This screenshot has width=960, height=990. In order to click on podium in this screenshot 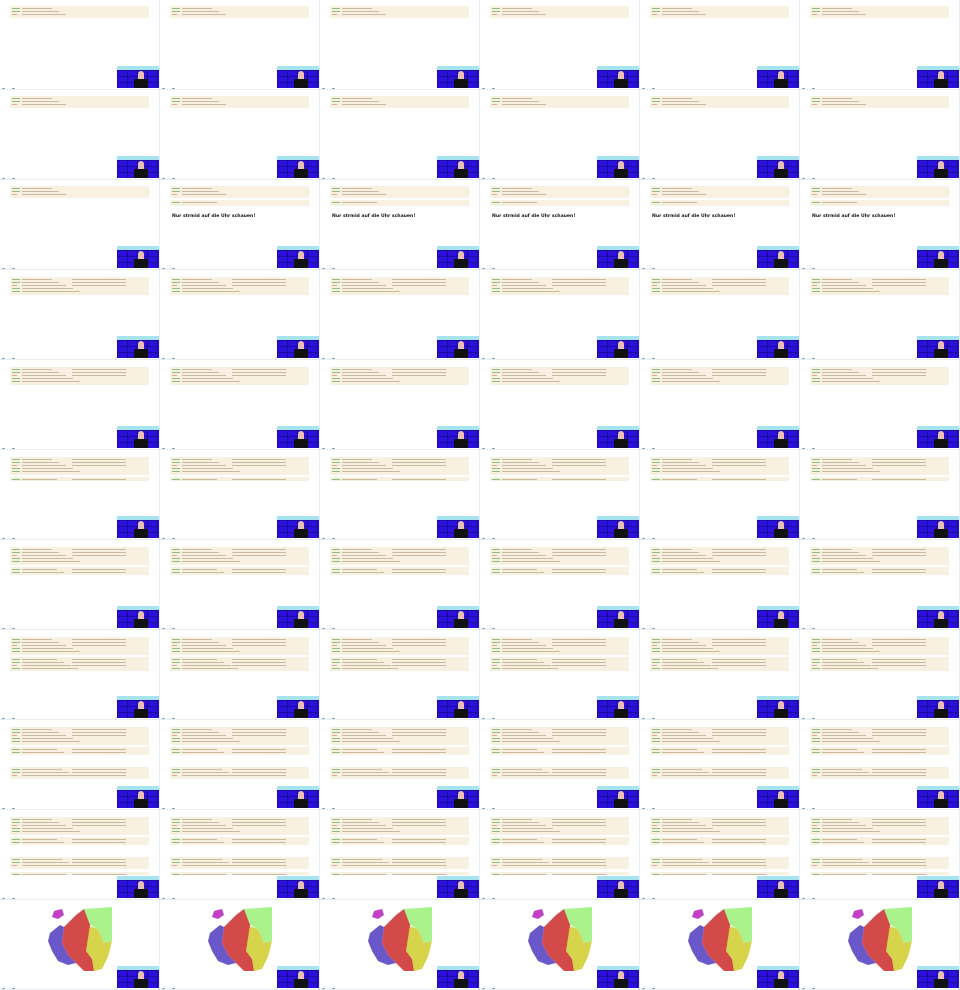, I will do `click(141, 893)`.